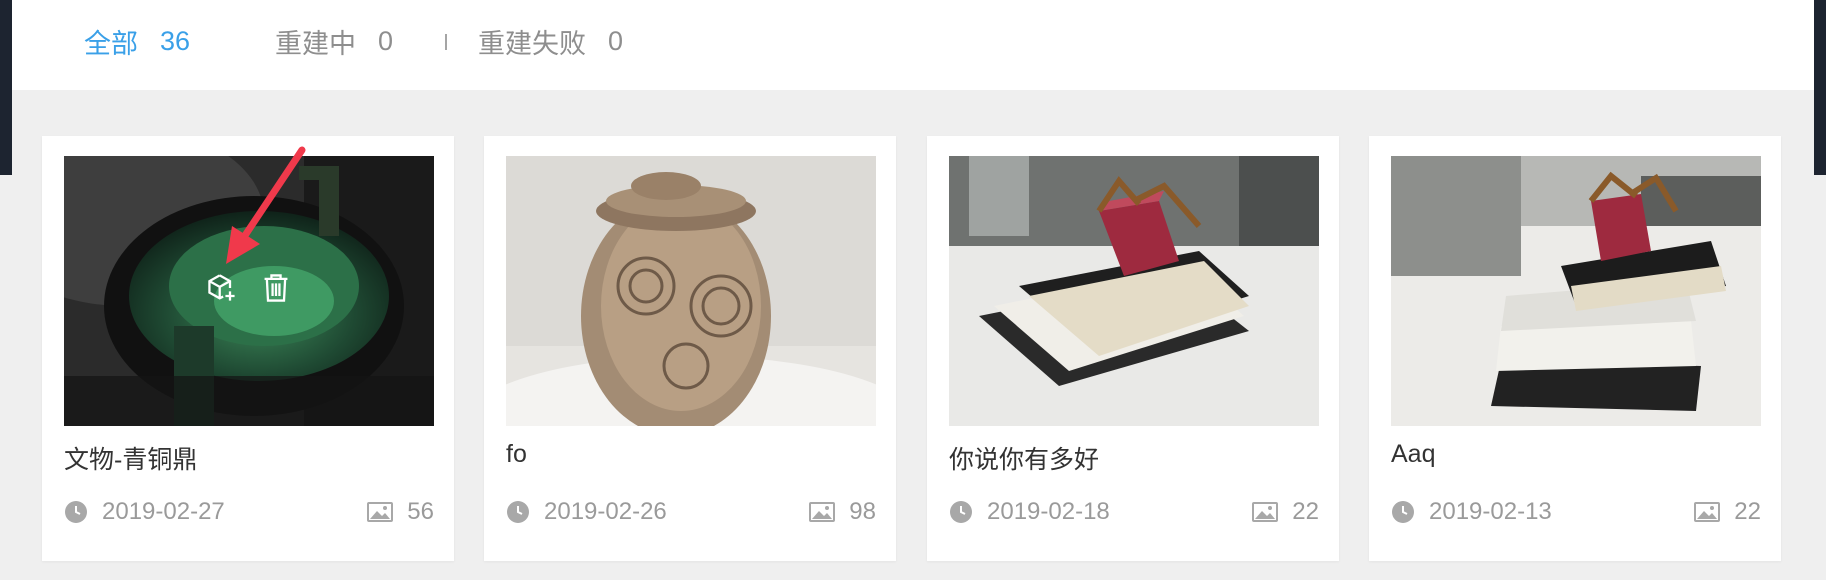  Describe the element at coordinates (420, 511) in the screenshot. I see `photo-count-text: 56` at that location.